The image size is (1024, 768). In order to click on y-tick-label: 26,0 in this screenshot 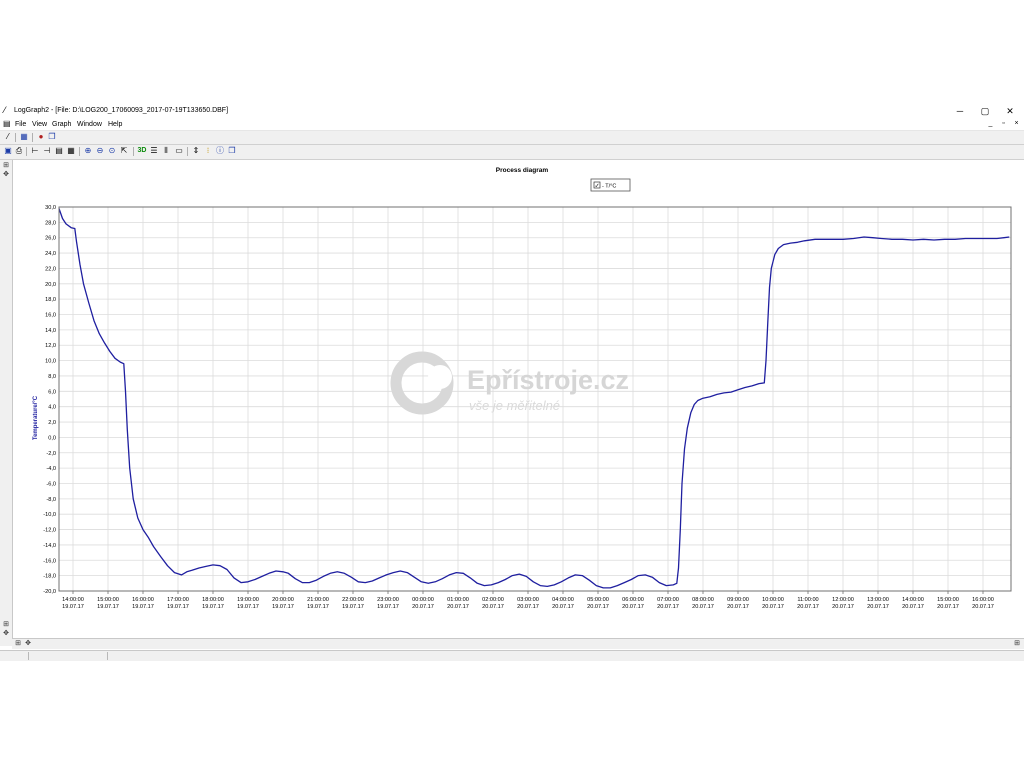, I will do `click(50, 239)`.